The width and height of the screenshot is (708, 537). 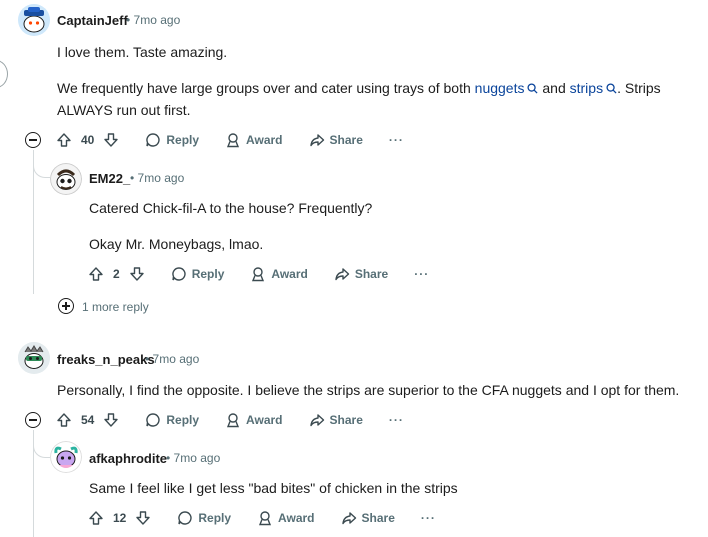 What do you see at coordinates (554, 88) in the screenshot?
I see `text-segment: and` at bounding box center [554, 88].